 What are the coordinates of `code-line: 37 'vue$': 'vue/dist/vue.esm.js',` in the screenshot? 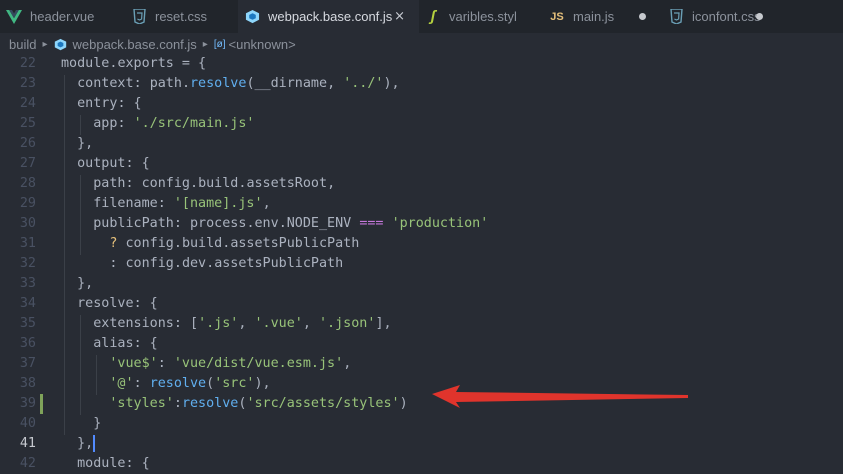 It's located at (421, 364).